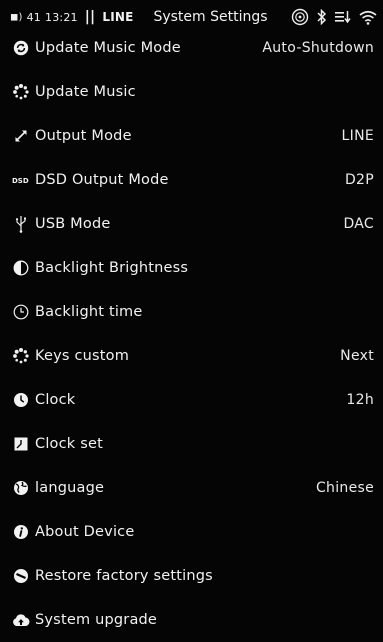 Image resolution: width=383 pixels, height=642 pixels. Describe the element at coordinates (318, 48) in the screenshot. I see `menu-item-value: Auto-Shutdown` at that location.